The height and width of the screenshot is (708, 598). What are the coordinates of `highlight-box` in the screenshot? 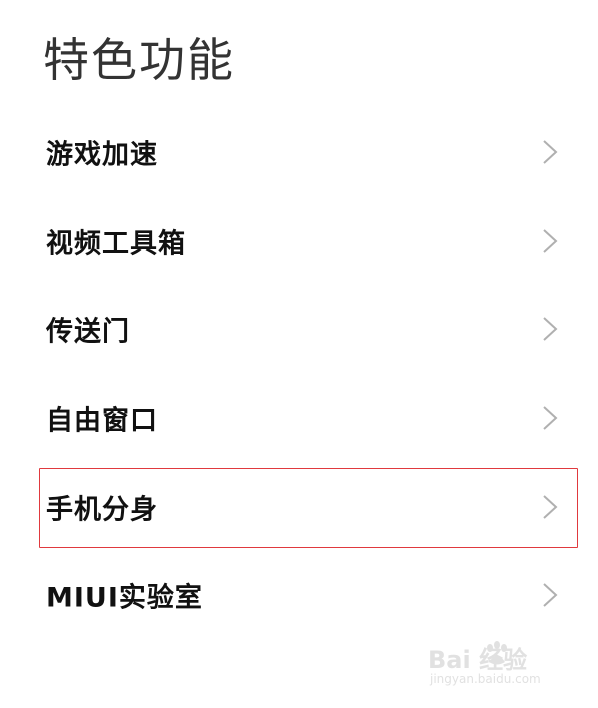 It's located at (308, 508).